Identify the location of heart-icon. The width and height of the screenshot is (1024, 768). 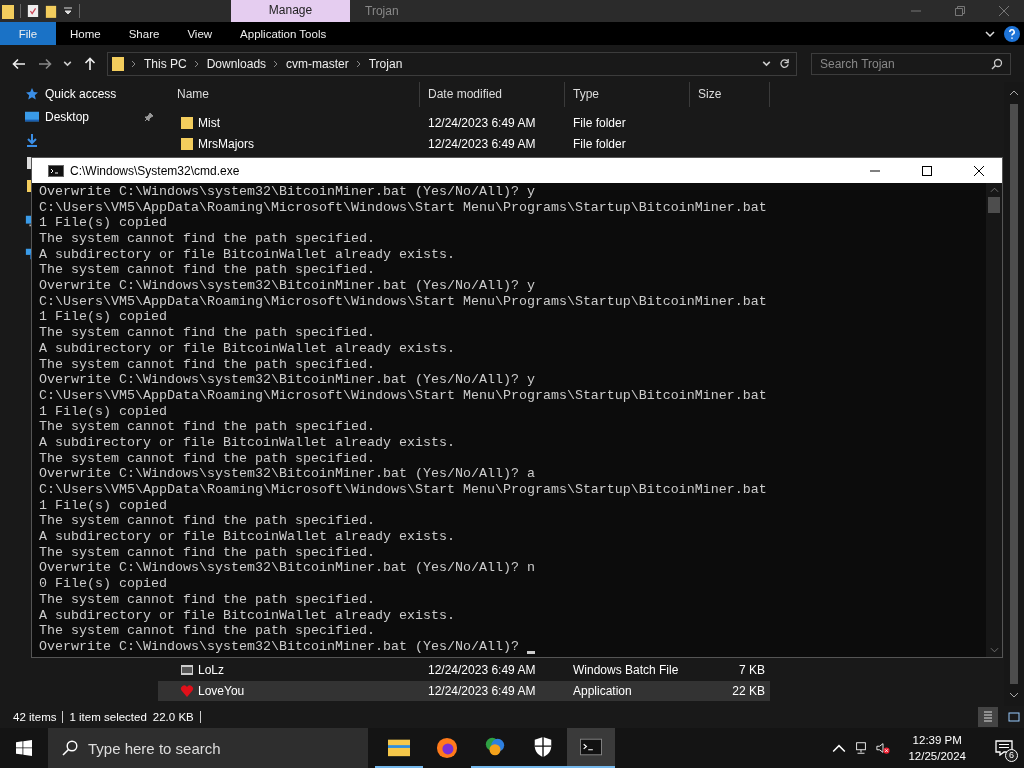
(187, 691).